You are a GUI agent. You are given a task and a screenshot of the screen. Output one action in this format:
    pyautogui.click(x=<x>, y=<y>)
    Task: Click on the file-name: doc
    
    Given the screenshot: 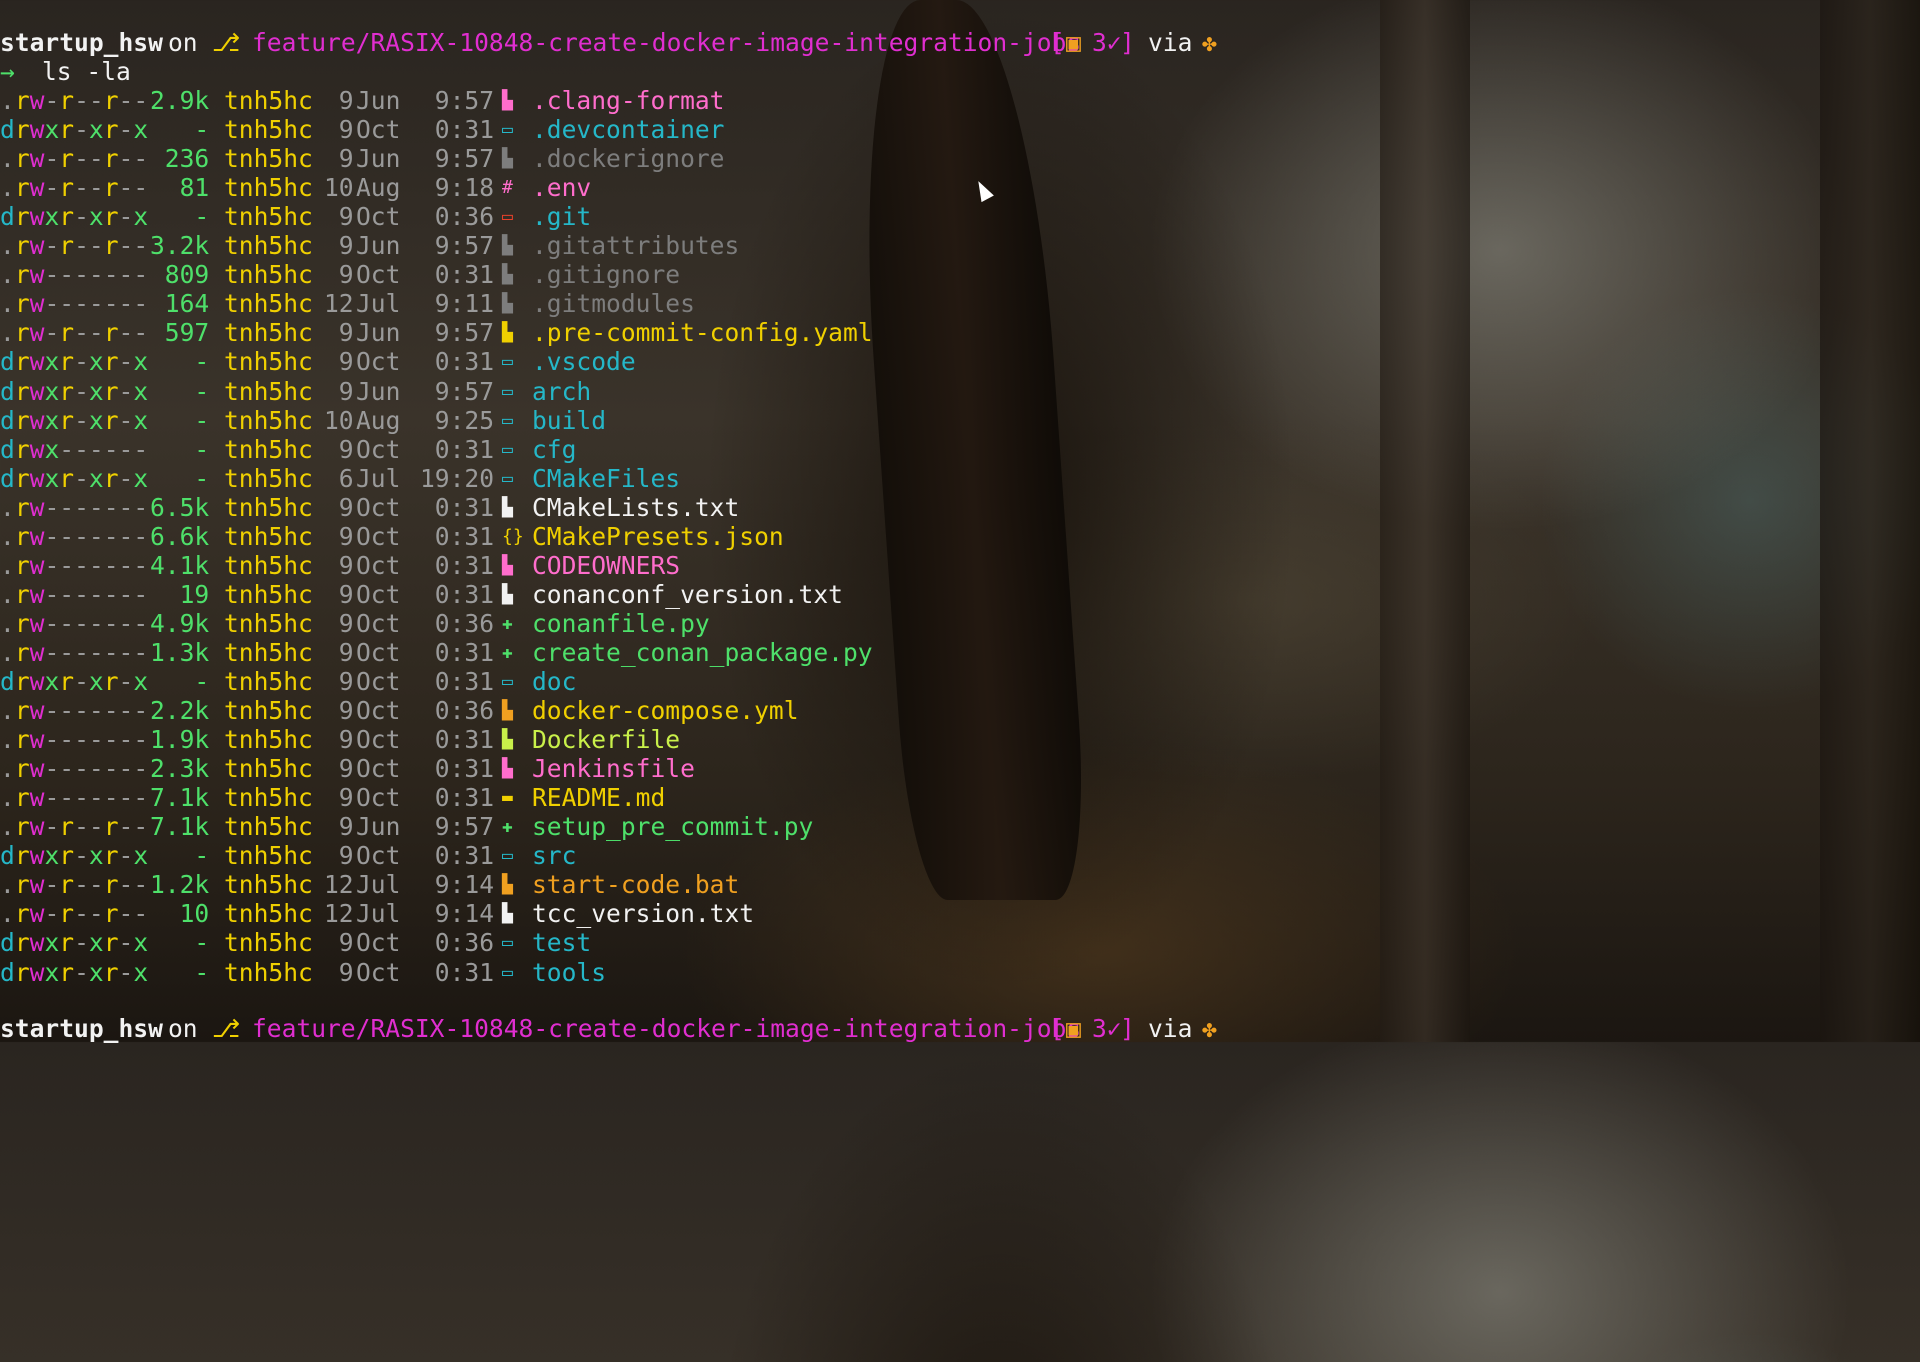 What is the action you would take?
    pyautogui.click(x=554, y=681)
    